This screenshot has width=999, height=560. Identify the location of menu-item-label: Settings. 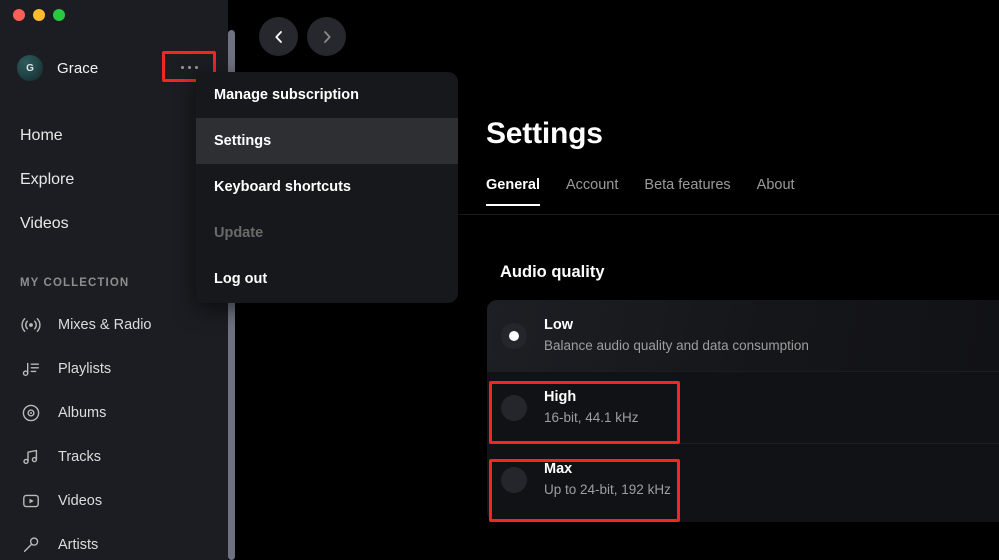
(243, 141).